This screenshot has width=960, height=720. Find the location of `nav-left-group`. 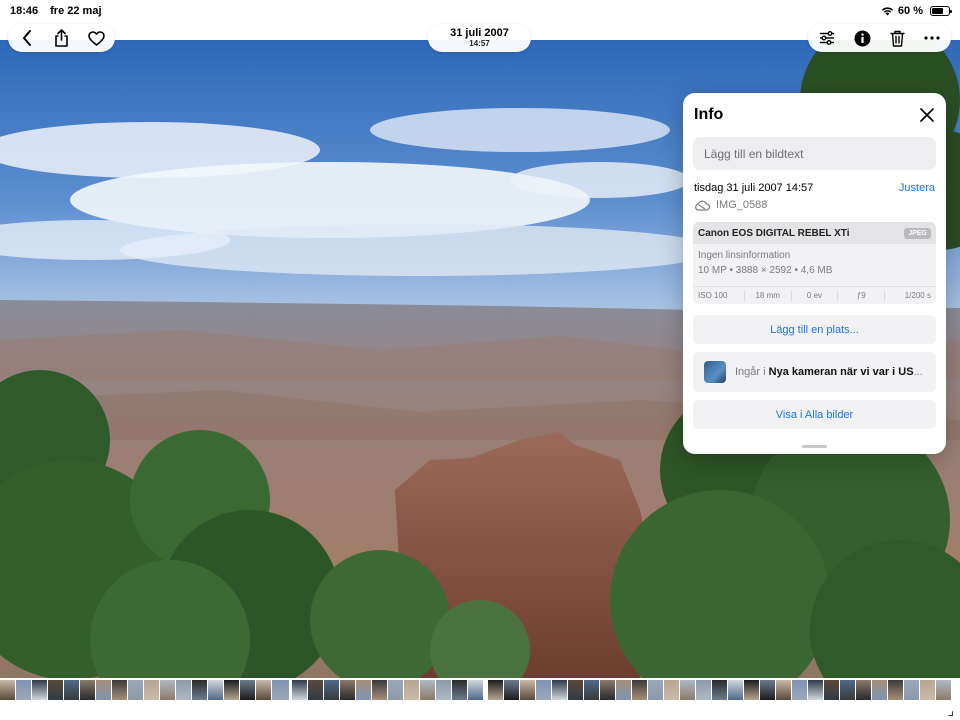

nav-left-group is located at coordinates (61, 38).